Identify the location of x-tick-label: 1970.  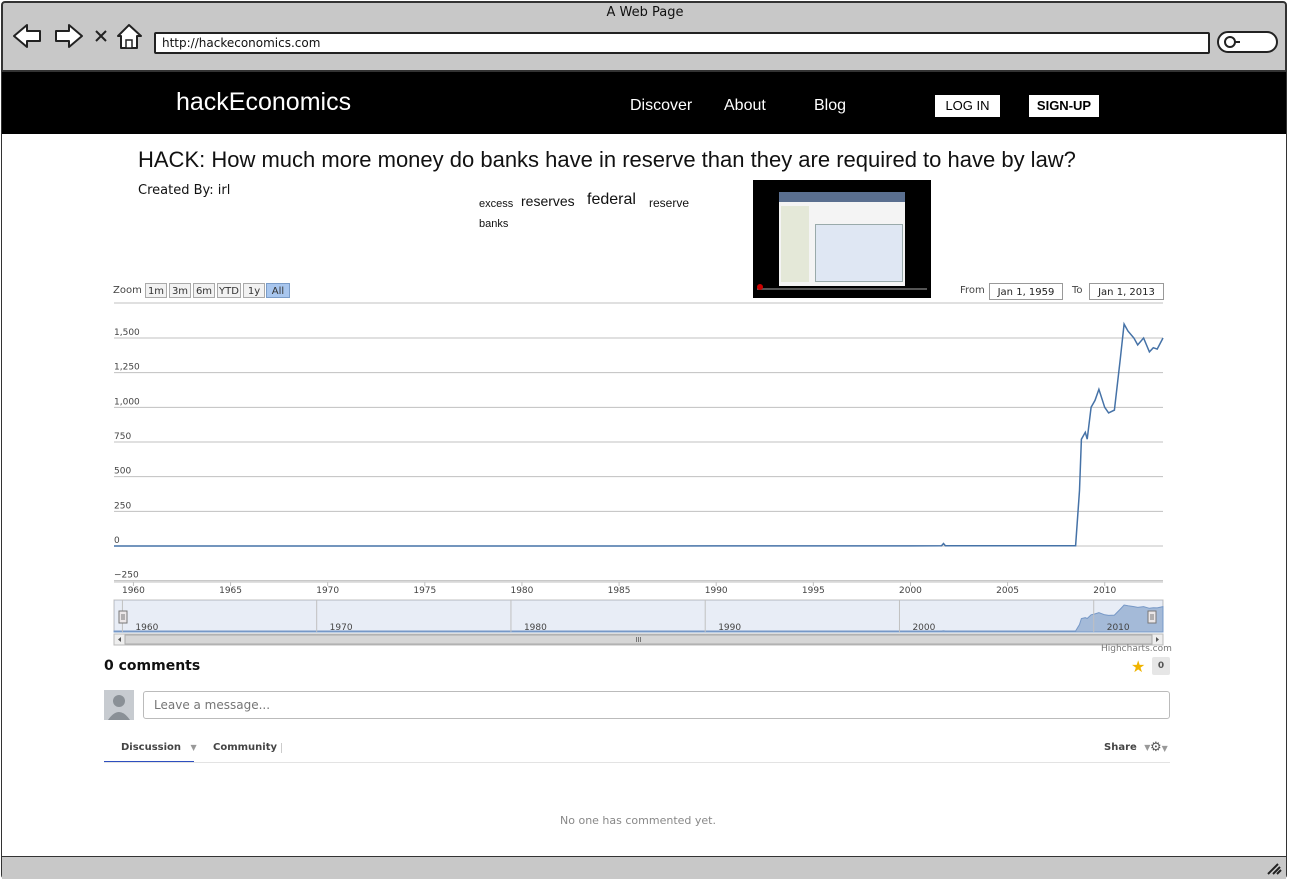
(327, 591).